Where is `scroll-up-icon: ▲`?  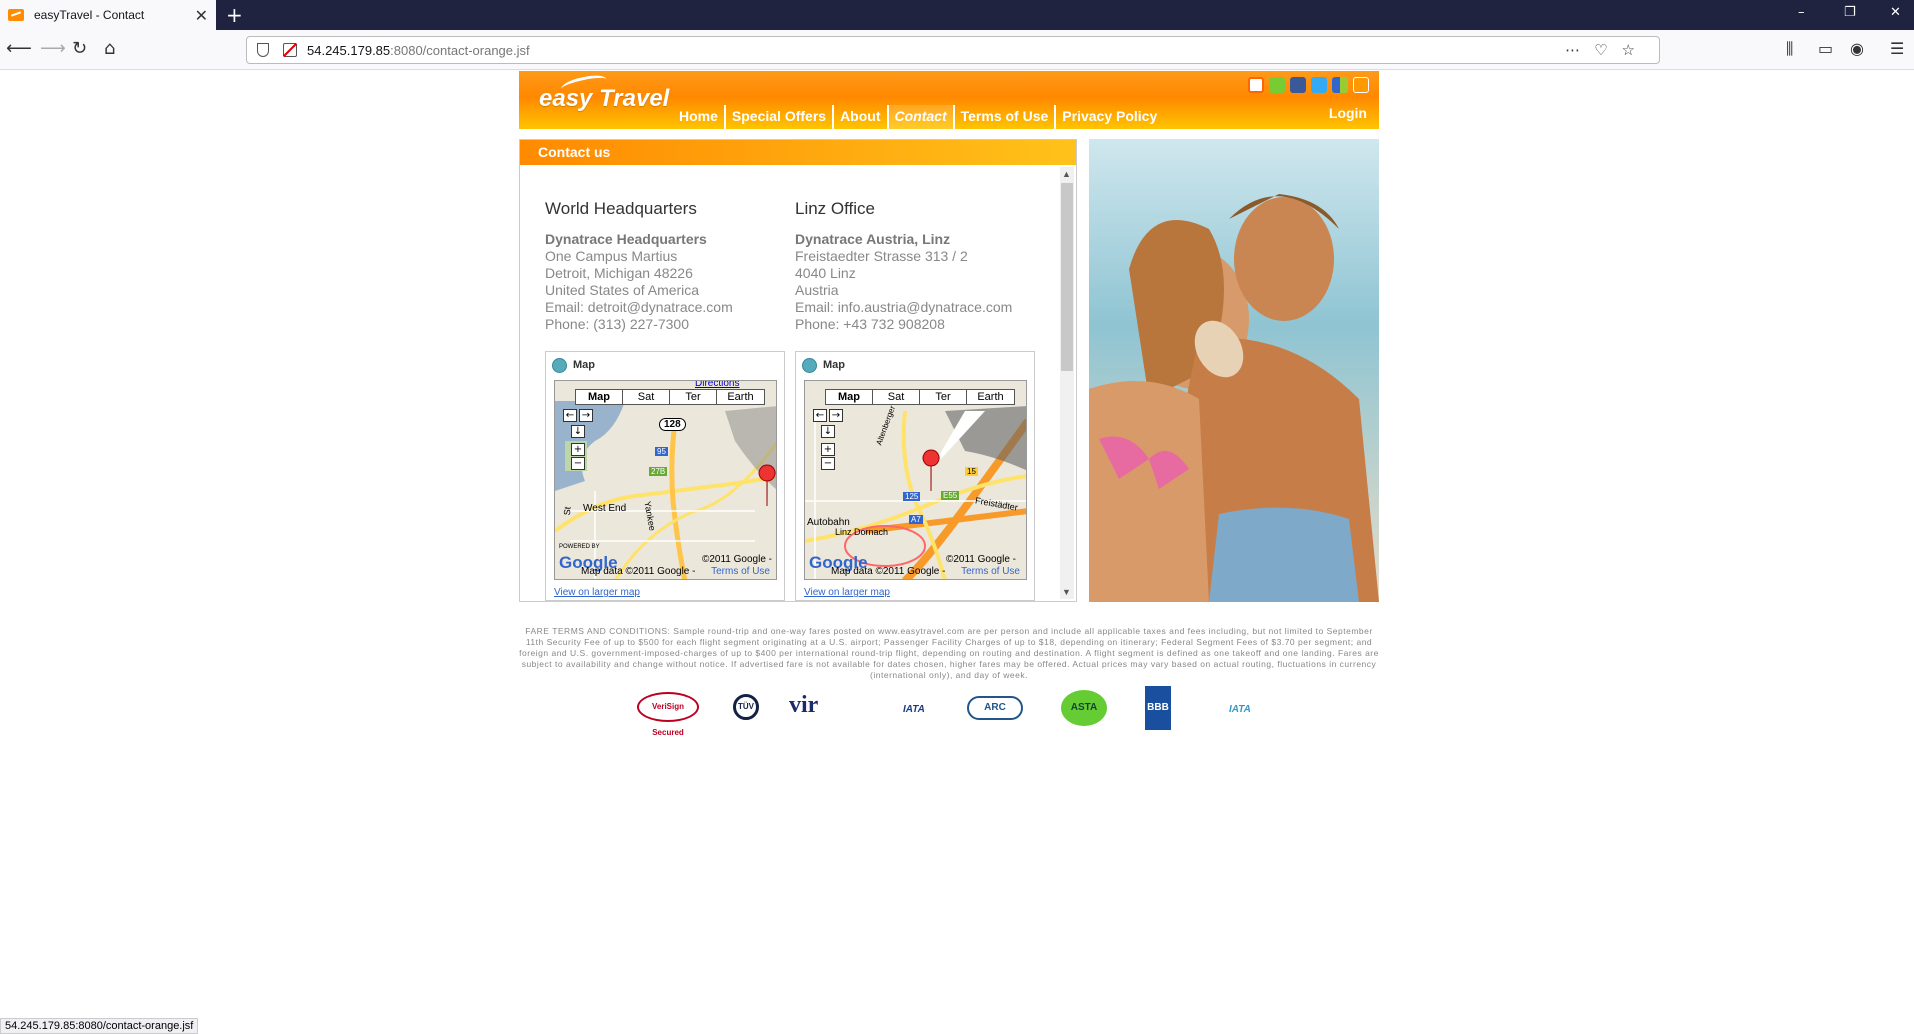
scroll-up-icon: ▲ is located at coordinates (1066, 174).